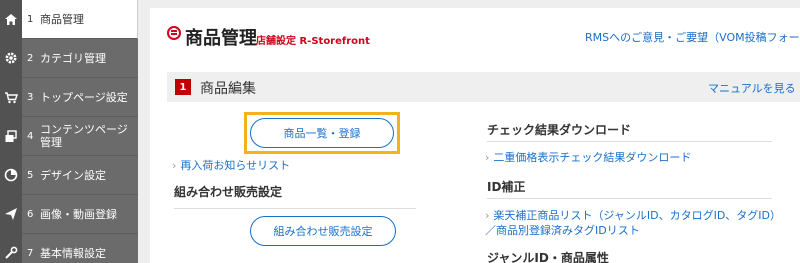  I want to click on list-icon, so click(174, 33).